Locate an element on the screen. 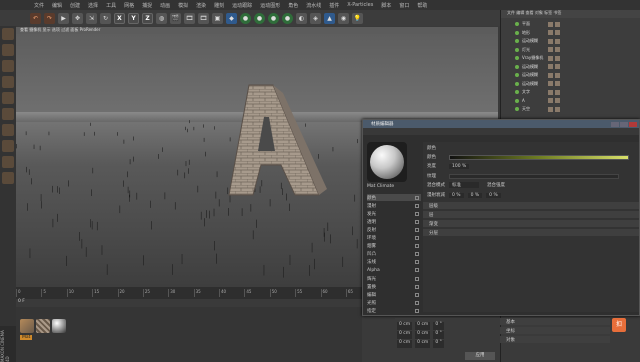  object-row: Vray摄像机 is located at coordinates (570, 58).